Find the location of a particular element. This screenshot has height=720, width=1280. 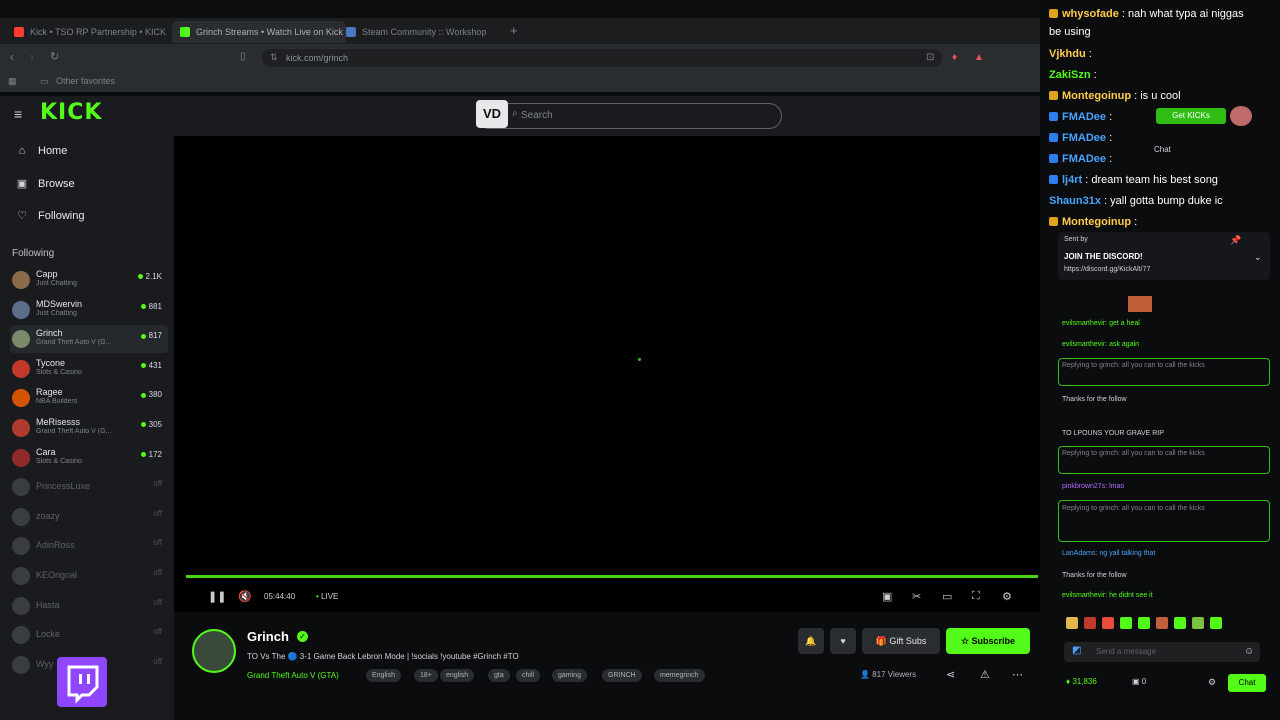

stream-tag: 18+ is located at coordinates (426, 675).